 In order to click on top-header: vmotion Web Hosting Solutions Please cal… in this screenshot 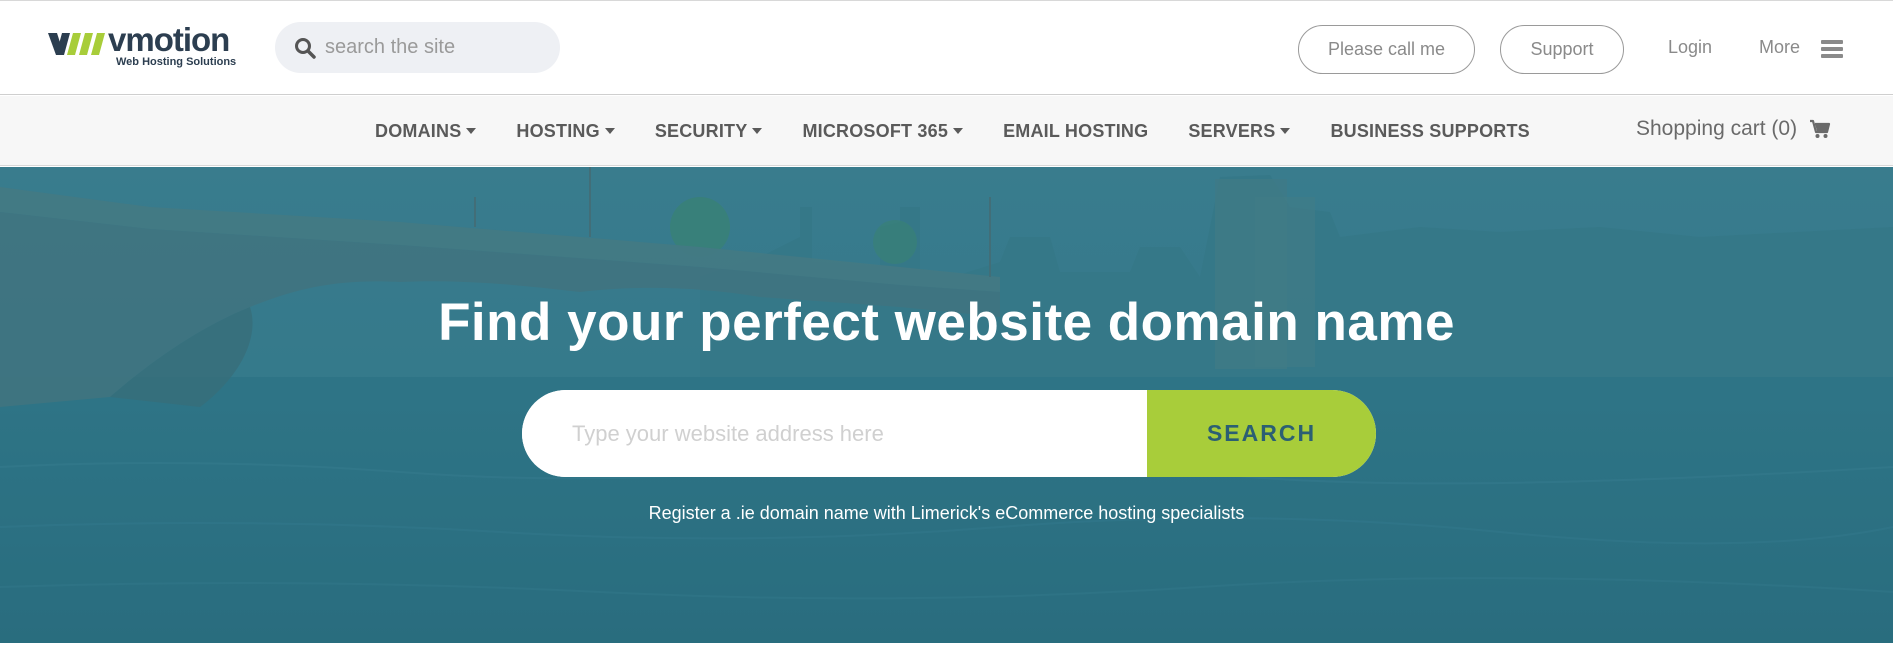, I will do `click(946, 47)`.